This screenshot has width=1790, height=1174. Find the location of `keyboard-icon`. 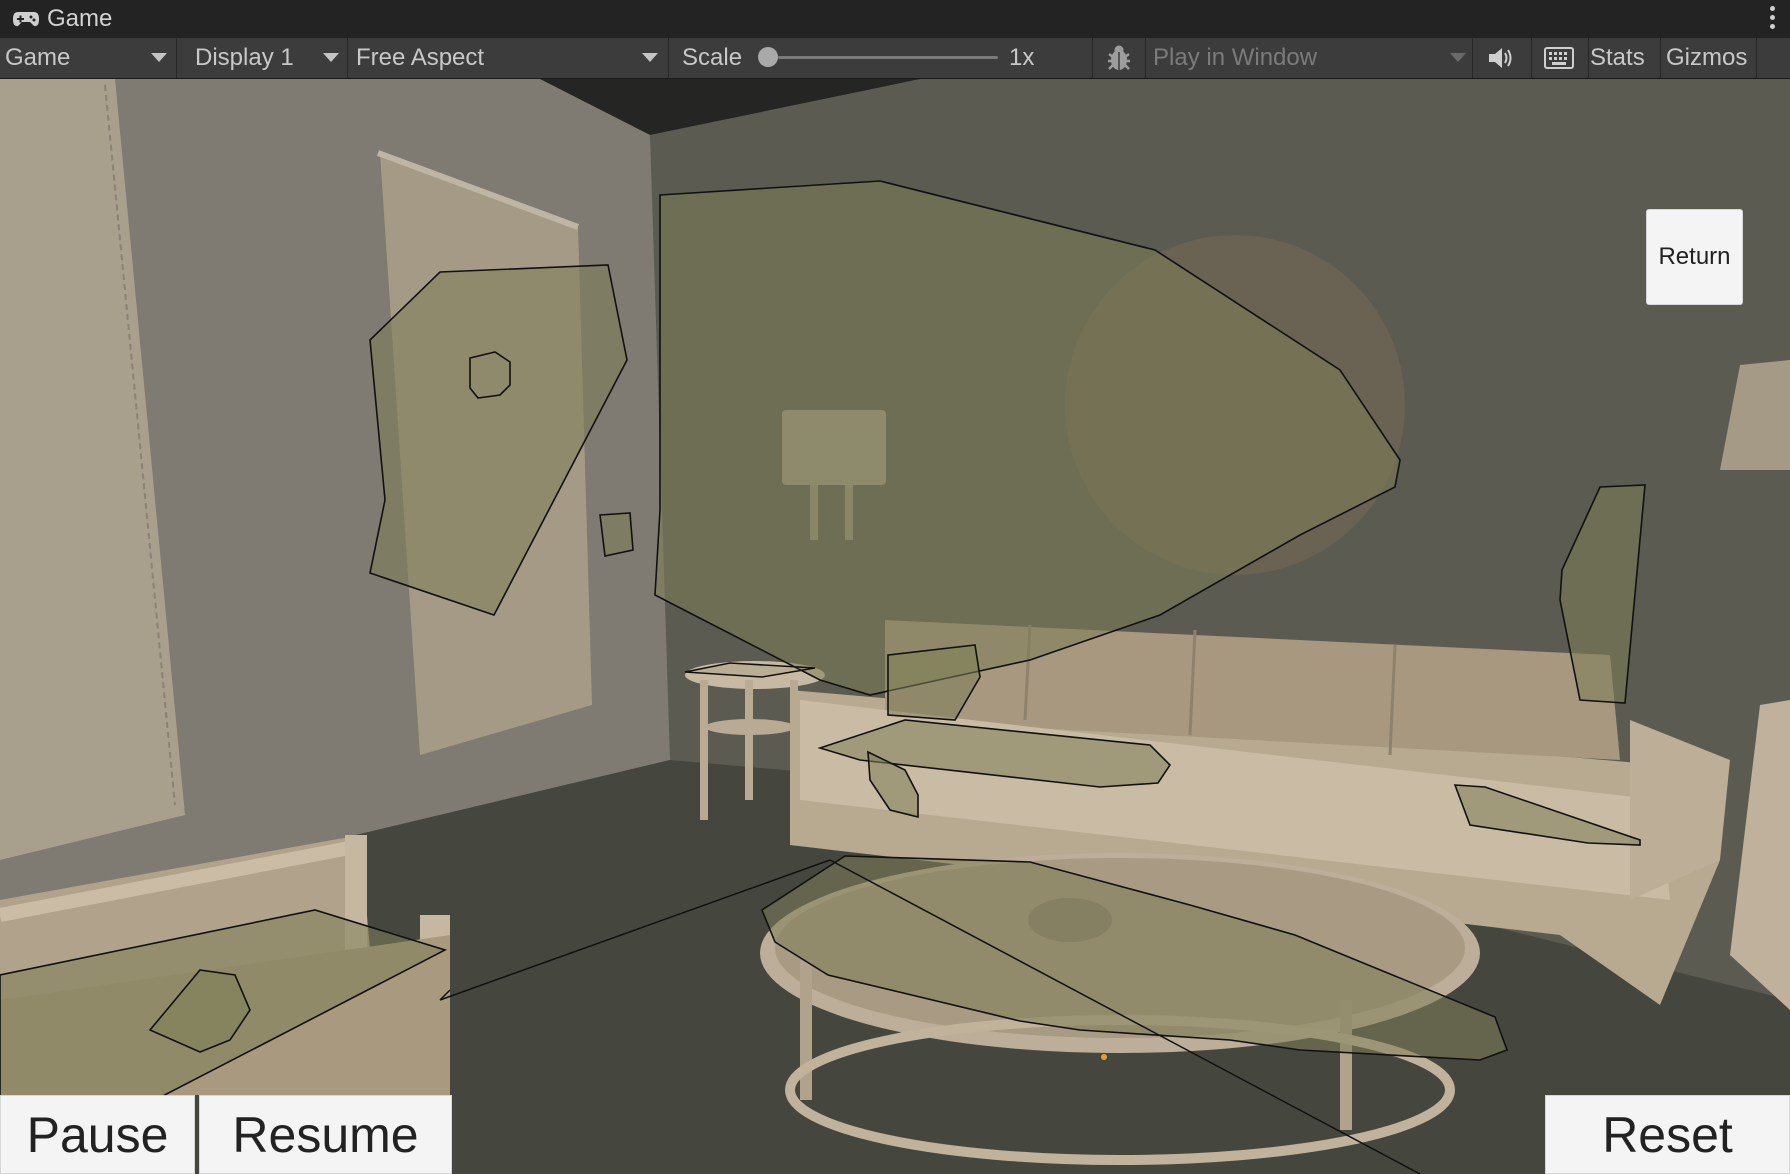

keyboard-icon is located at coordinates (1559, 58).